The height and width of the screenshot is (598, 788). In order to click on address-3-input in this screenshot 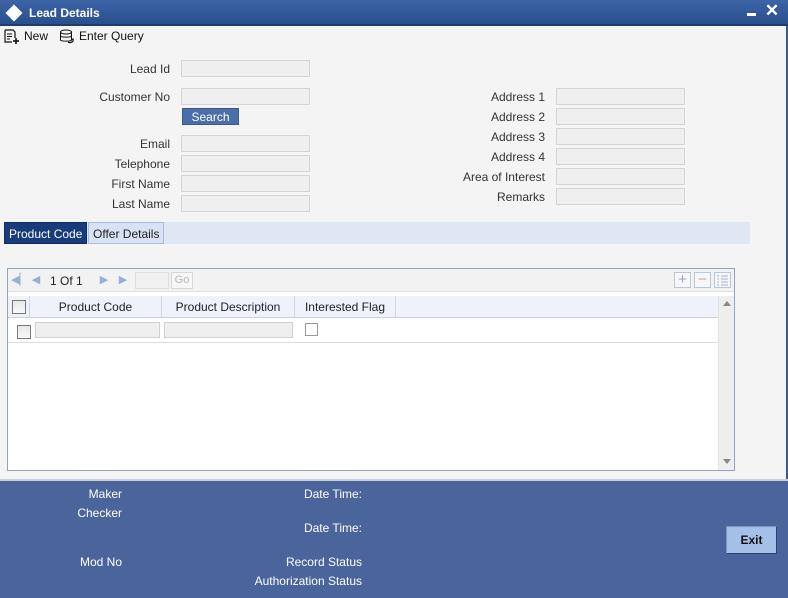, I will do `click(620, 136)`.